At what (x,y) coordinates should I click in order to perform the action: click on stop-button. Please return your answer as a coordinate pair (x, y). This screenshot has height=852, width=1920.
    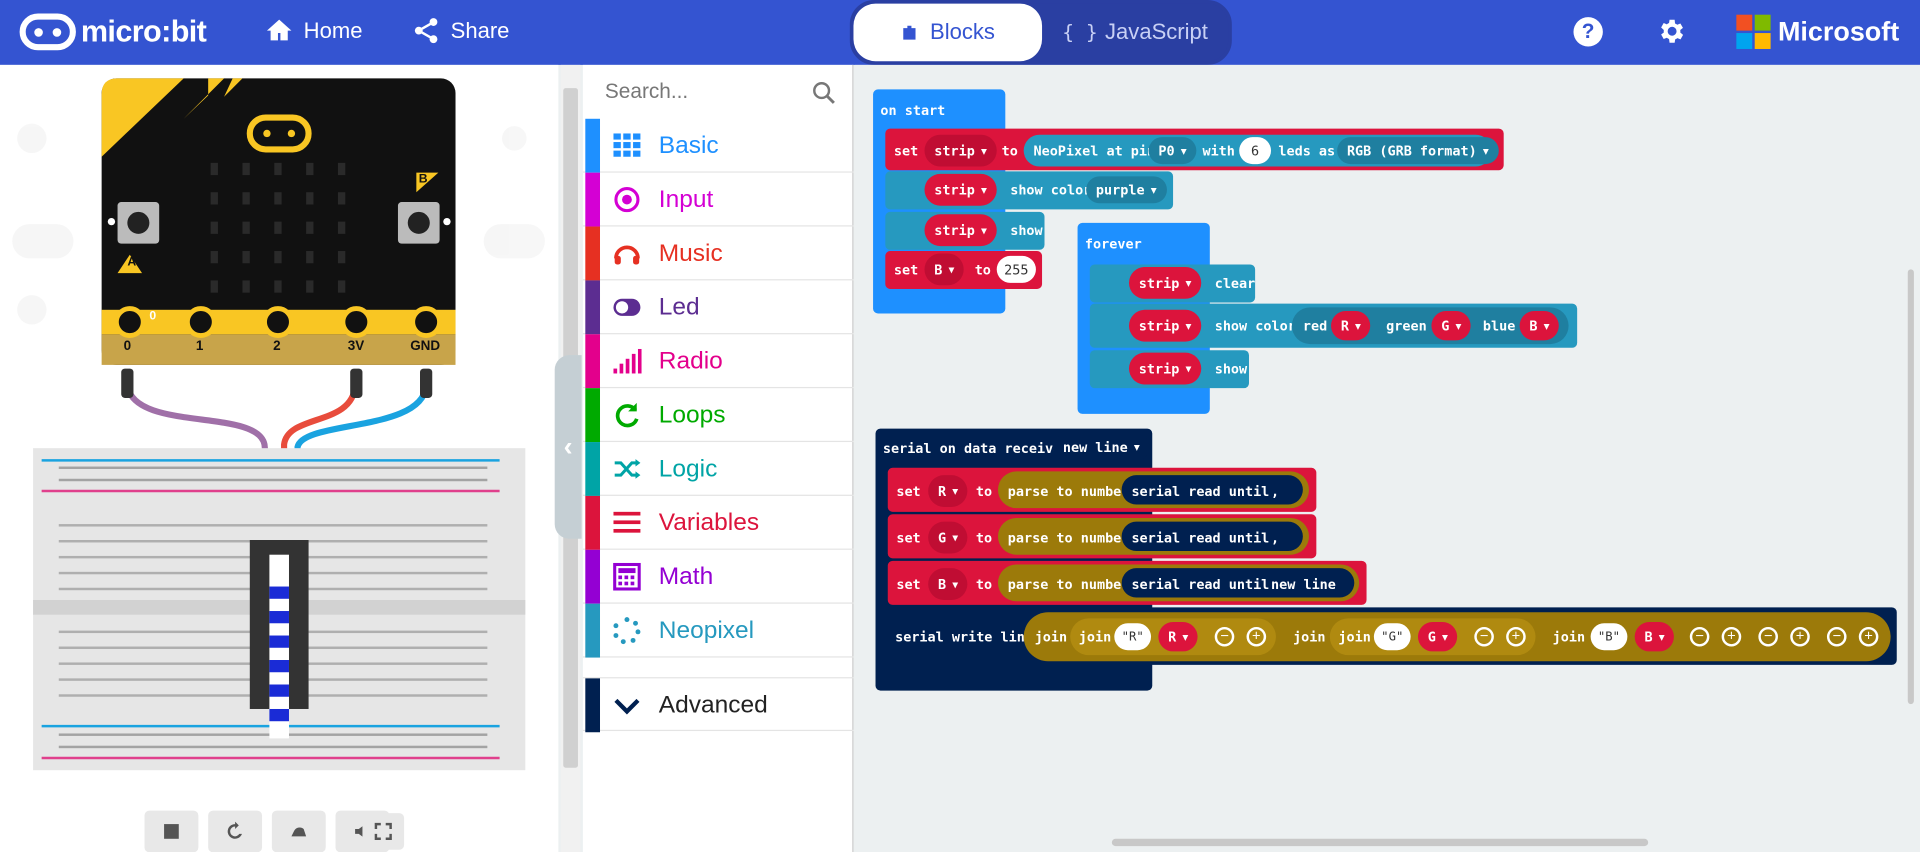
    Looking at the image, I should click on (171, 831).